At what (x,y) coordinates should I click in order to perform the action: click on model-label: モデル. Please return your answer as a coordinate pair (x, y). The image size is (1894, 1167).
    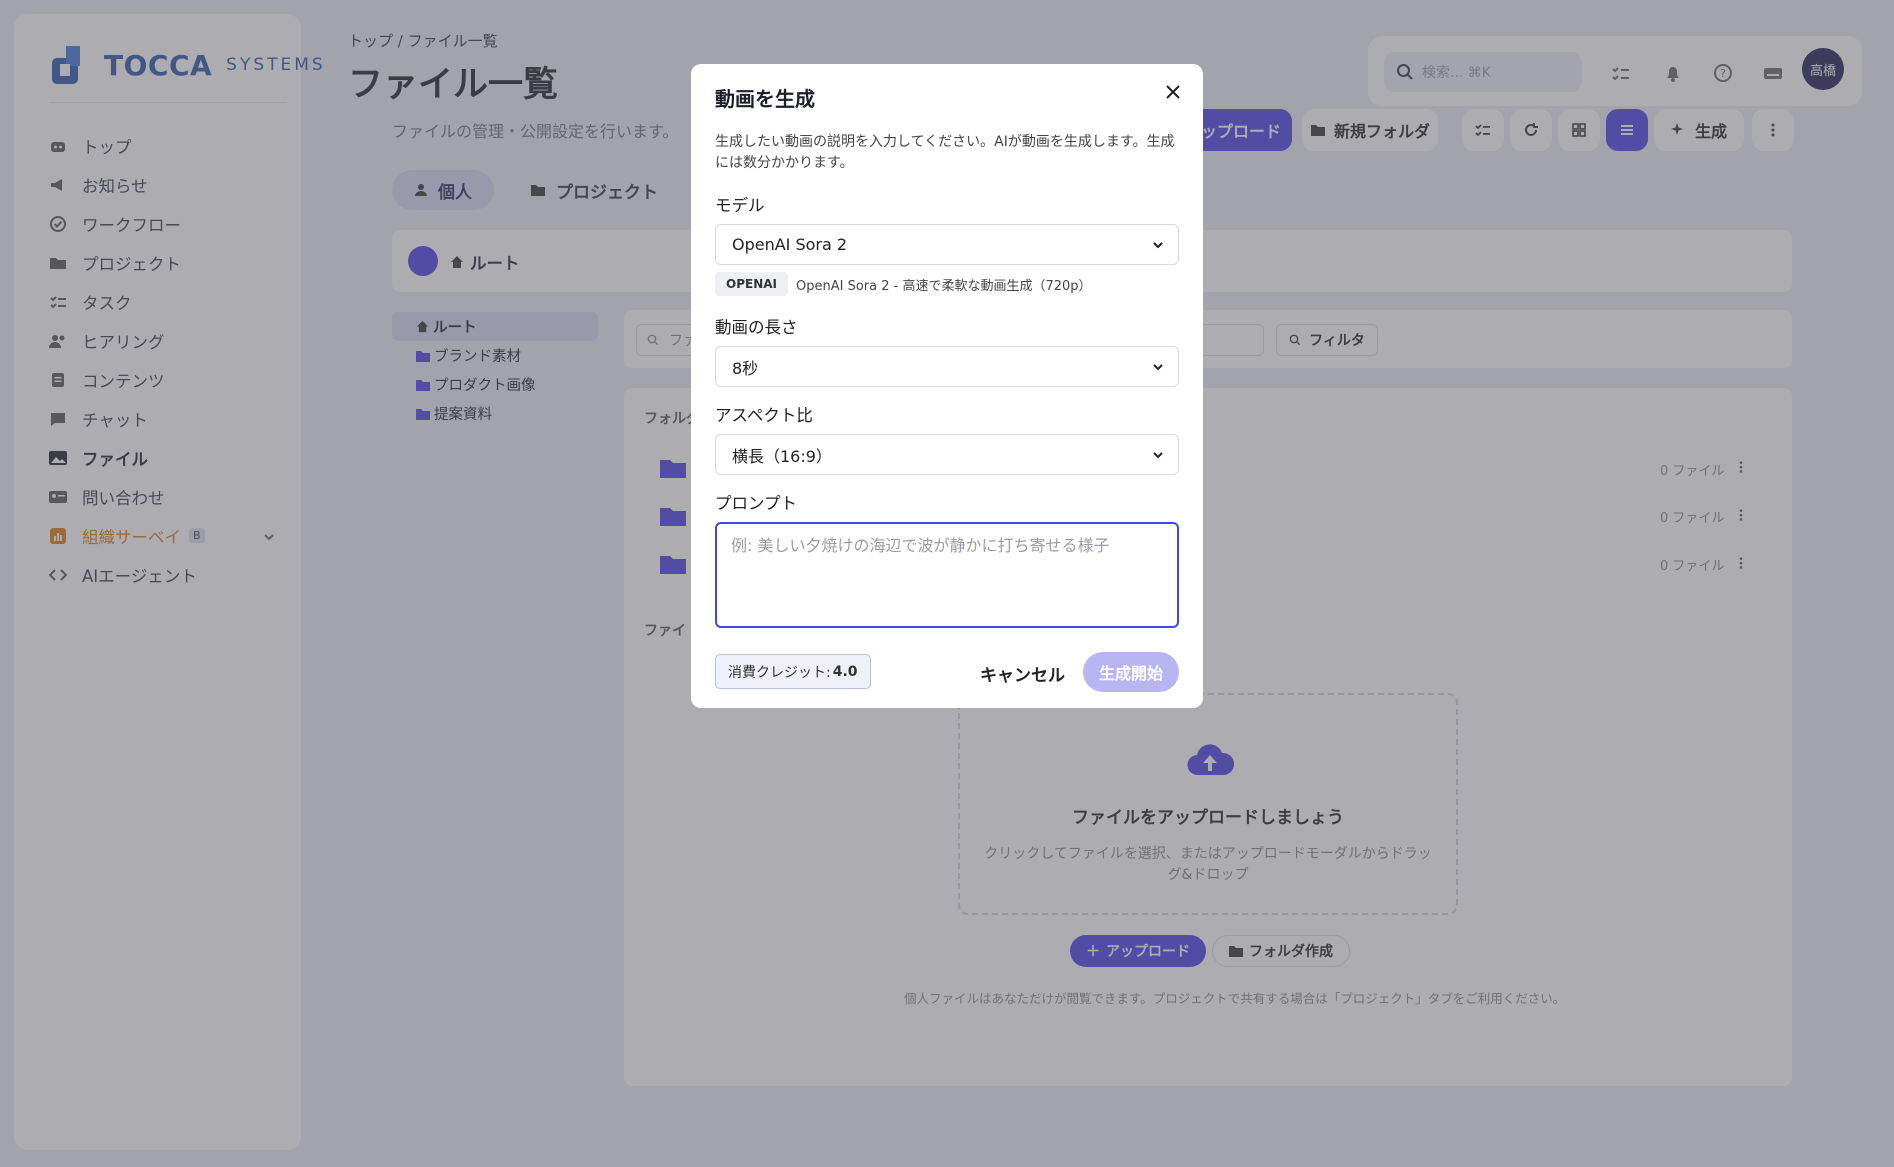
    Looking at the image, I should click on (740, 205).